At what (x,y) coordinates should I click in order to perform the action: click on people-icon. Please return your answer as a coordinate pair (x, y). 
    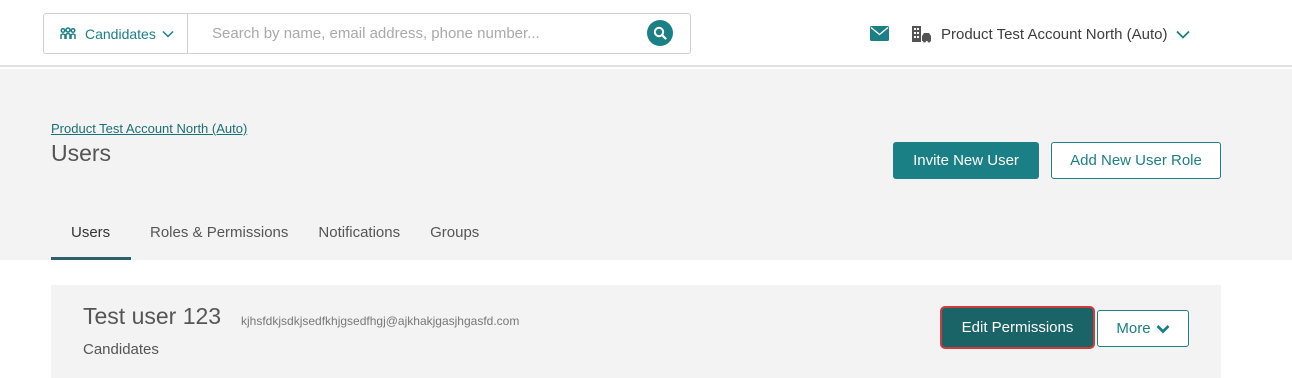
    Looking at the image, I should click on (68, 33).